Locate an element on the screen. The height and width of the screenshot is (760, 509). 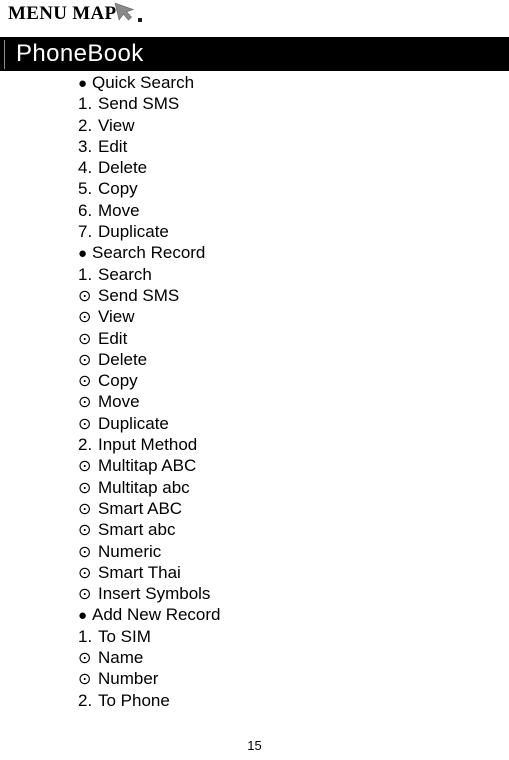
menu-item: ⊙ Multitap ABC is located at coordinates (288, 465).